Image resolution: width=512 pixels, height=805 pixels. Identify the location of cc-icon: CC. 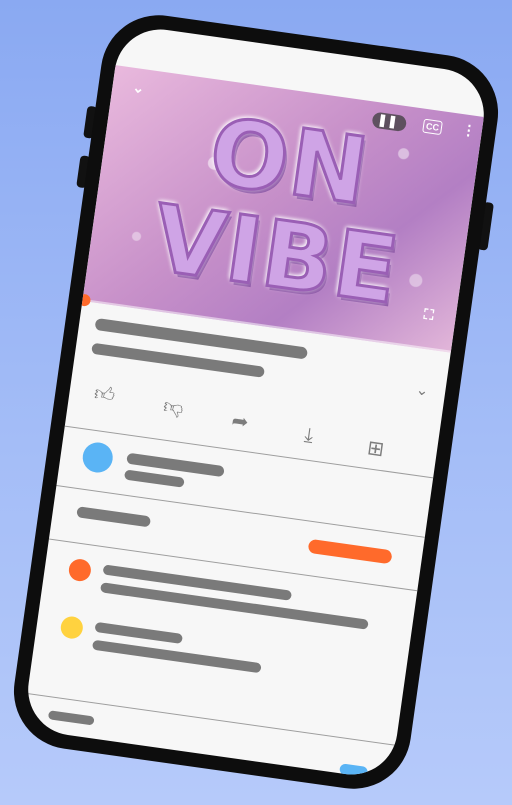
(432, 127).